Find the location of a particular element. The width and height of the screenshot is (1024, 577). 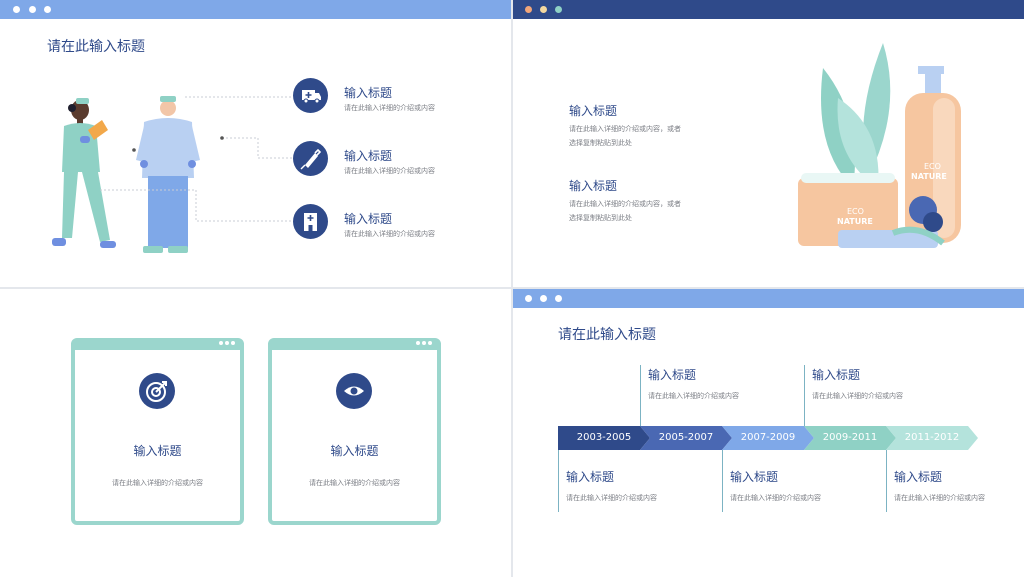

timeline-period-label: 2009-2011 is located at coordinates (850, 437).